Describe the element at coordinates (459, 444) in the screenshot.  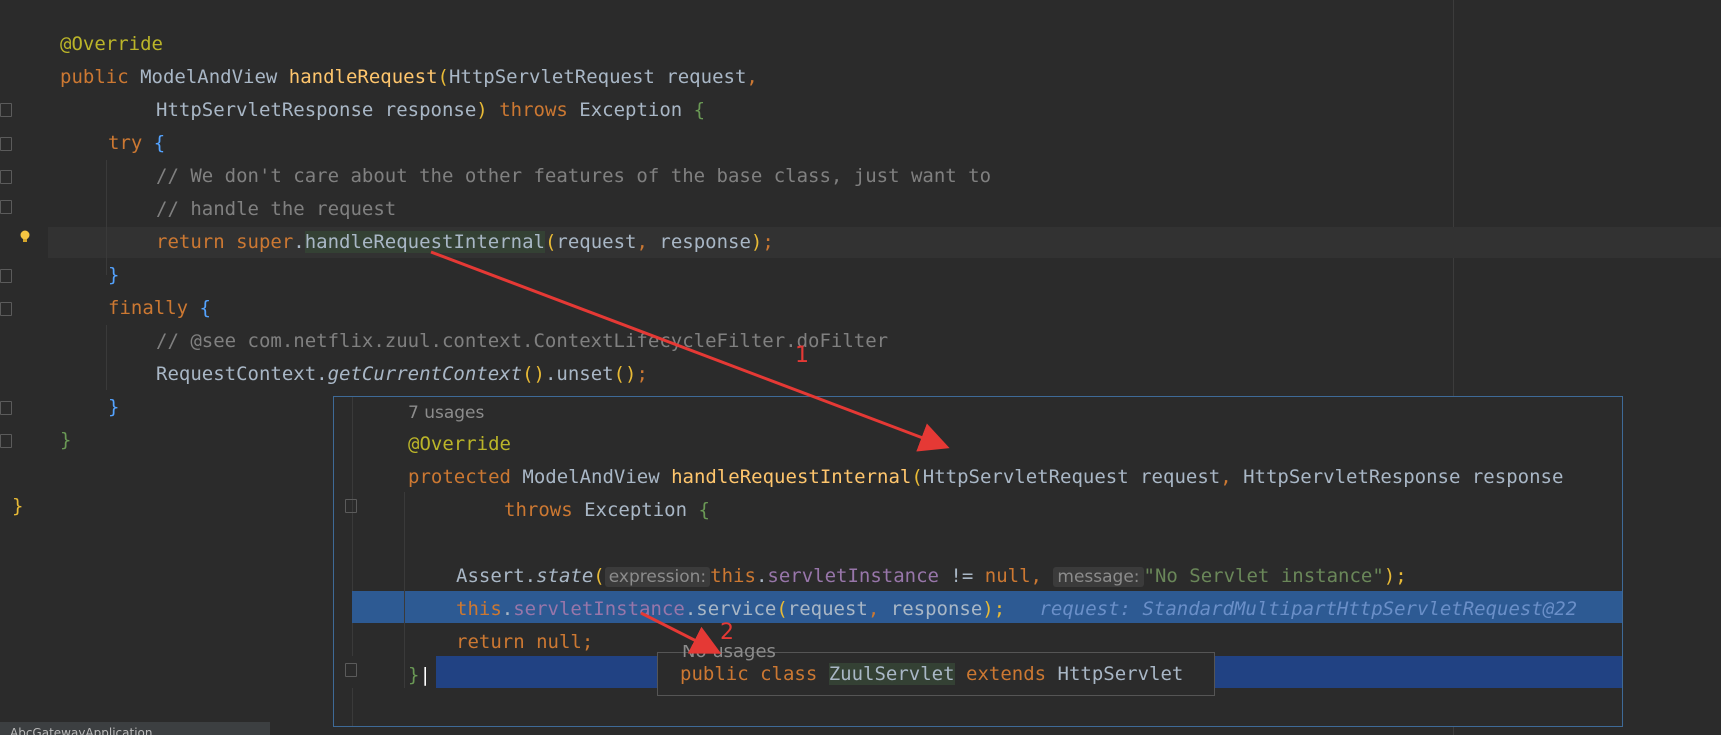
I see `popup-line-override: @Override` at that location.